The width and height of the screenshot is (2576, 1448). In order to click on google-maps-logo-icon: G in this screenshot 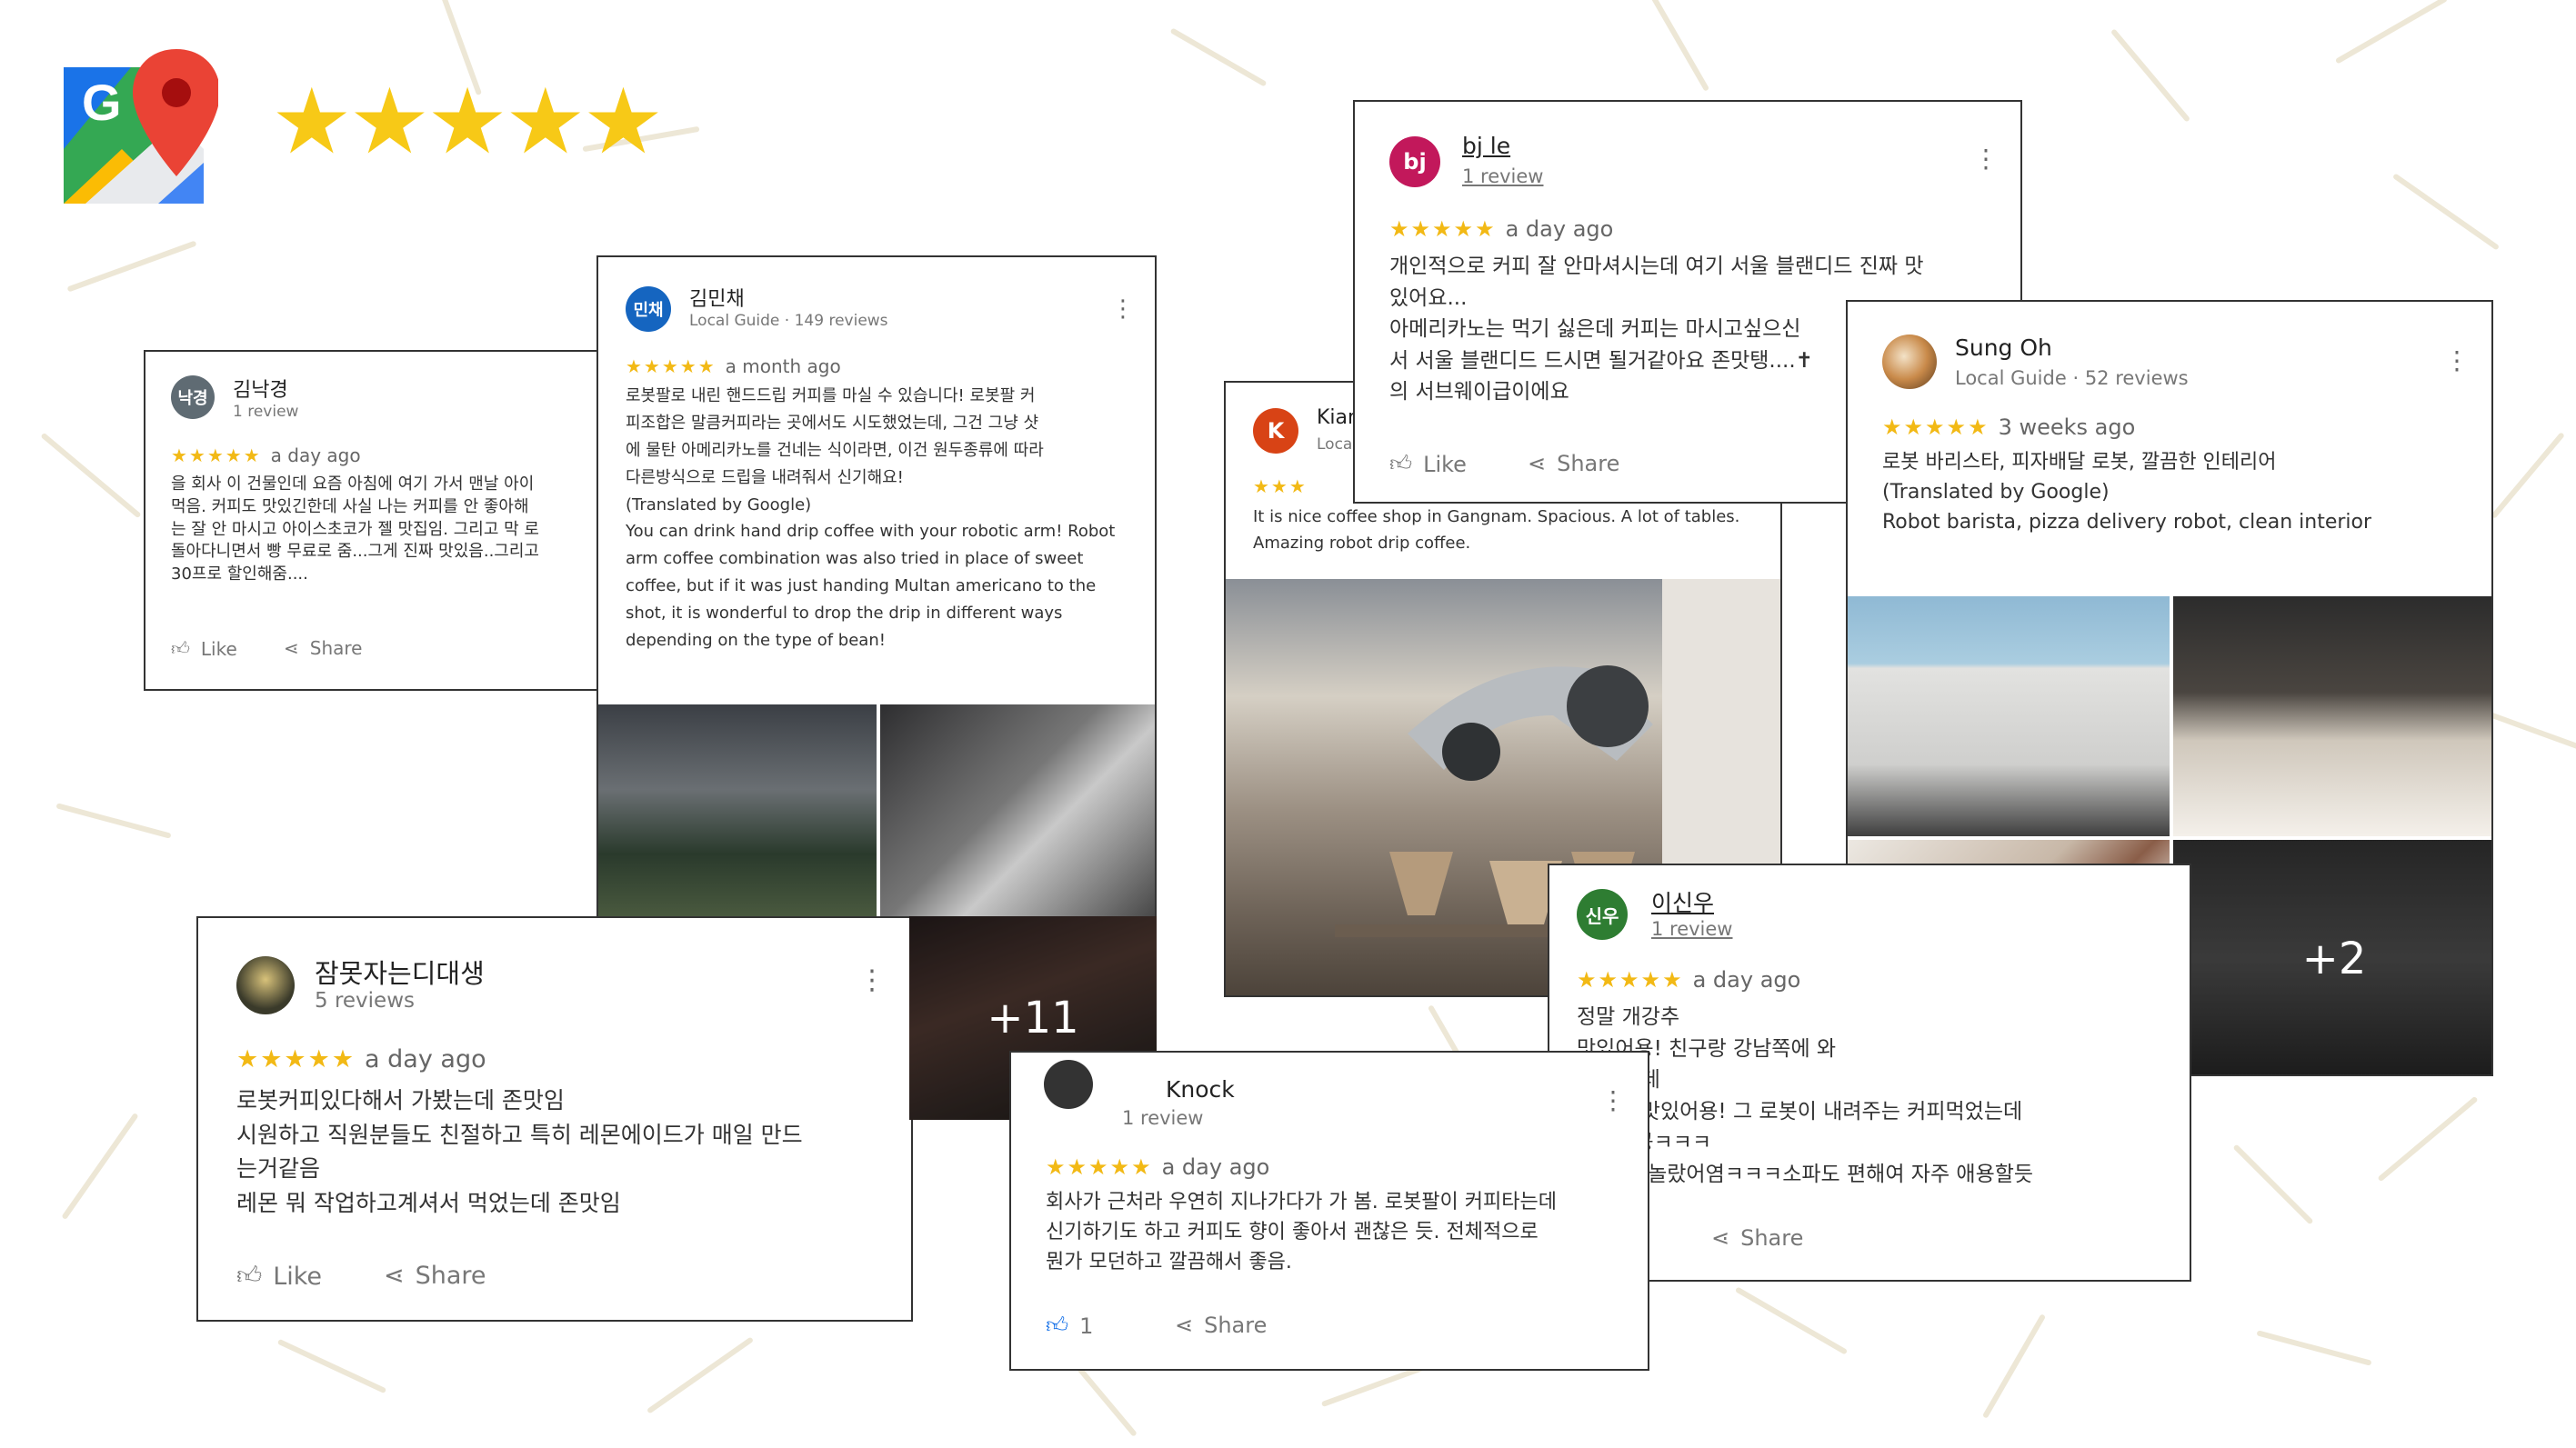, I will do `click(139, 128)`.